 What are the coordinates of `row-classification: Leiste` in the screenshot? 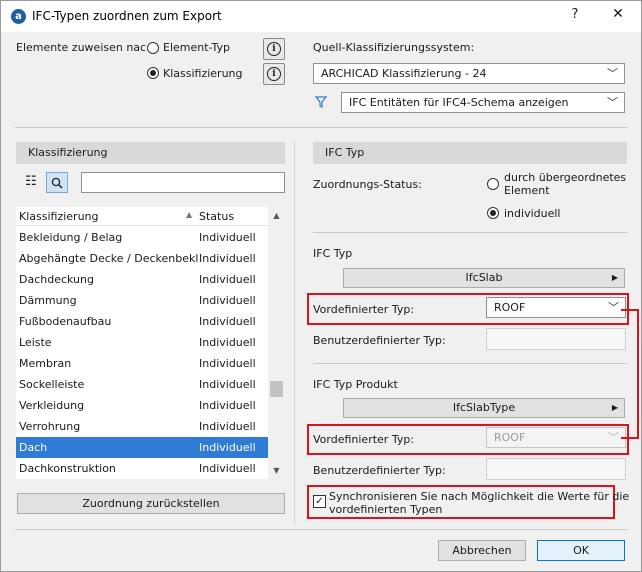 It's located at (35, 342).